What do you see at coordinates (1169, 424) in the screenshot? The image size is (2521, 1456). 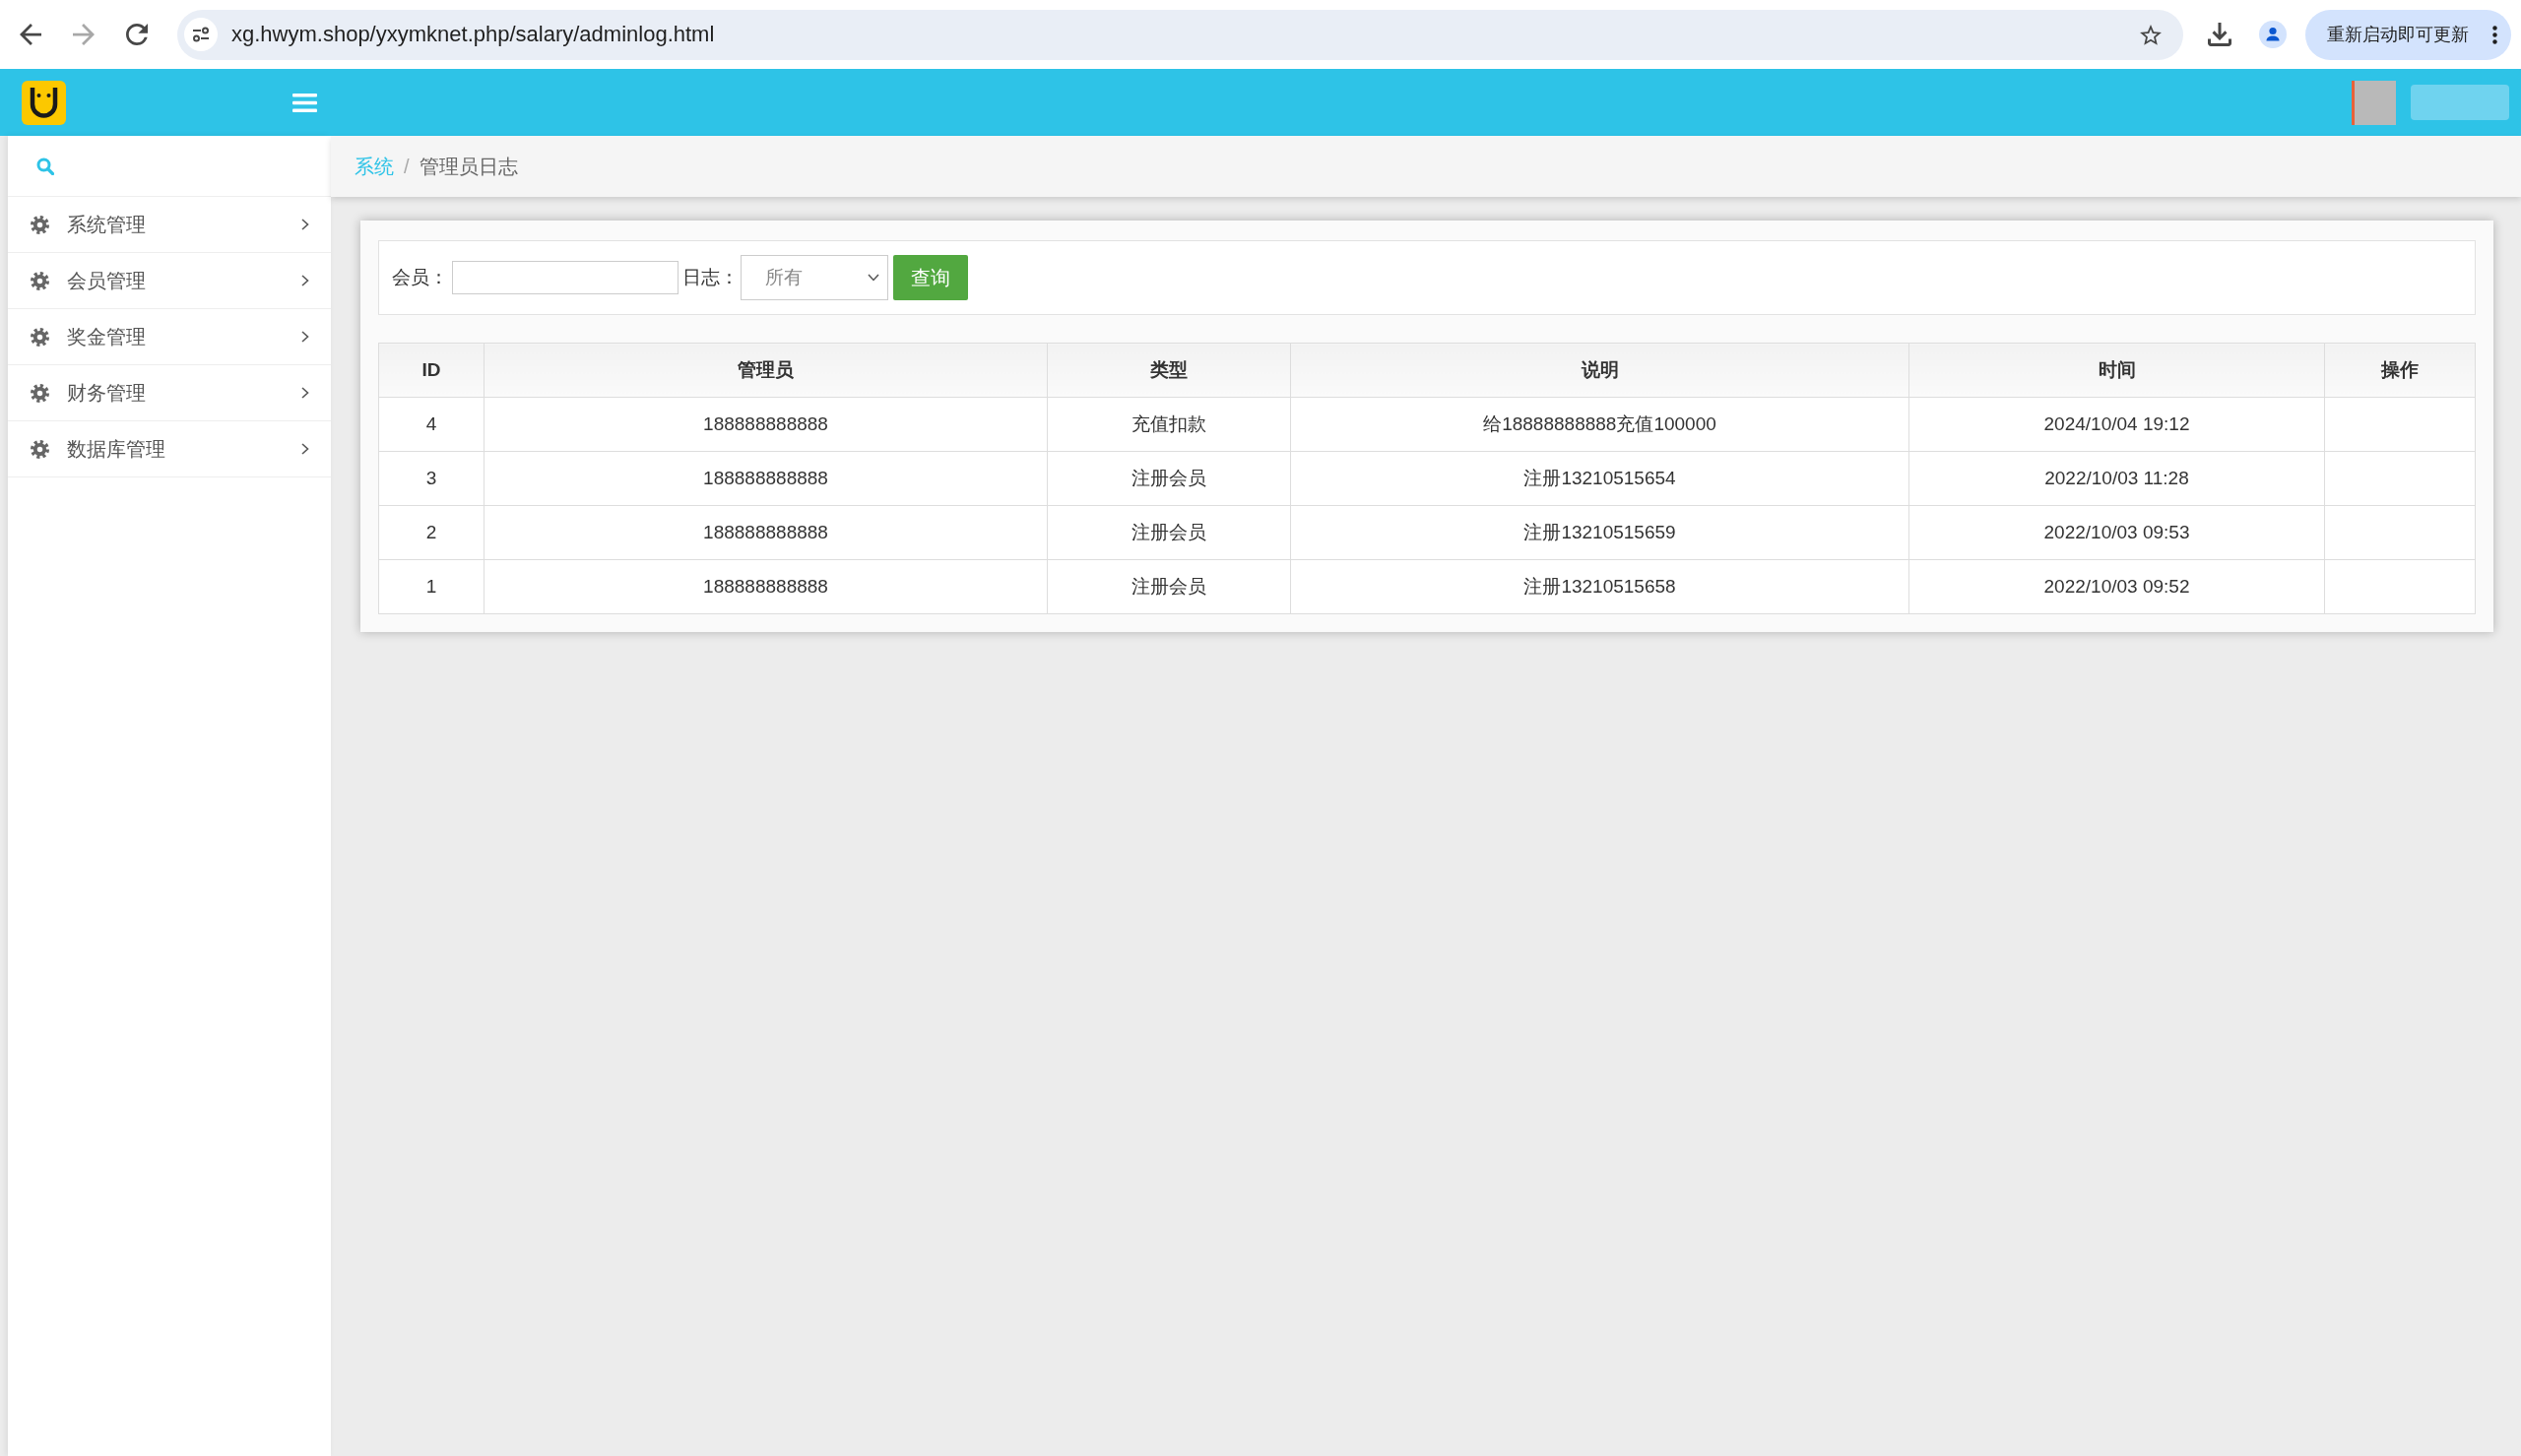 I see `table-cell: 充值扣款` at bounding box center [1169, 424].